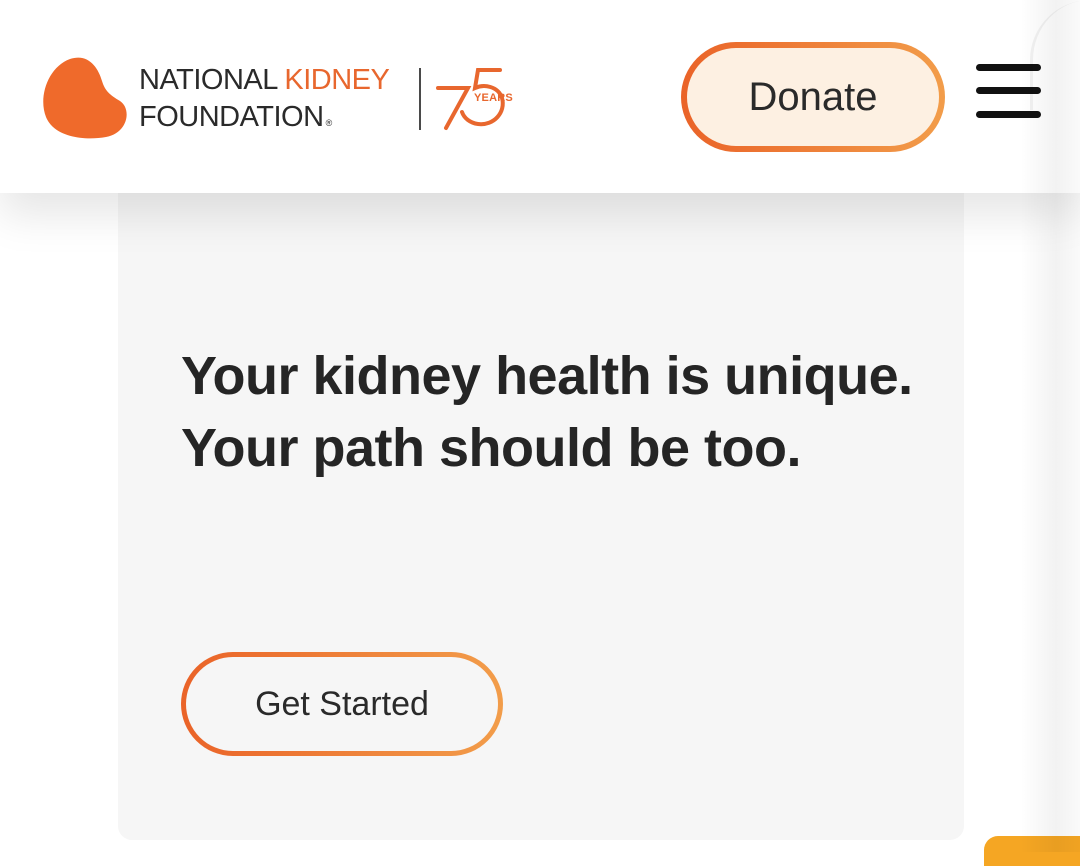  What do you see at coordinates (85, 98) in the screenshot?
I see `kidney-logo-icon` at bounding box center [85, 98].